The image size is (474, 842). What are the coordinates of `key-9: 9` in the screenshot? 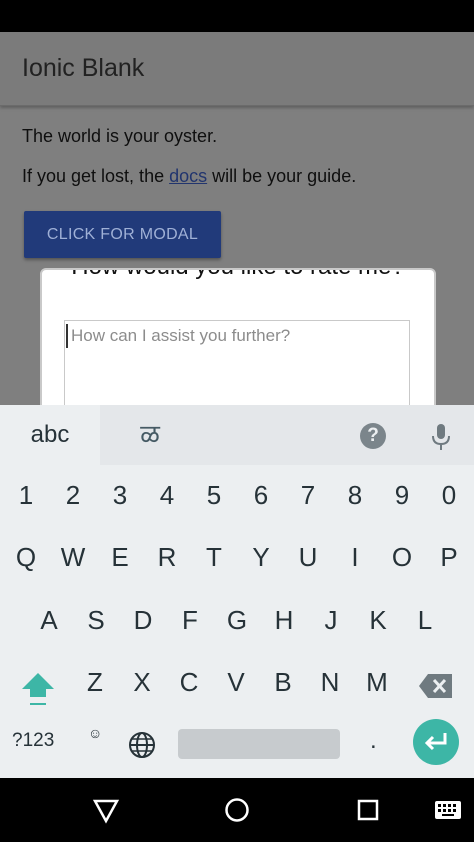 It's located at (402, 495).